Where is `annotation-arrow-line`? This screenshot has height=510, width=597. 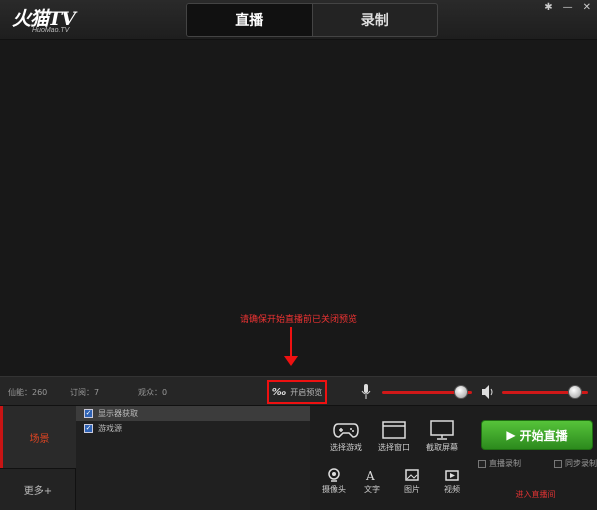 annotation-arrow-line is located at coordinates (291, 342).